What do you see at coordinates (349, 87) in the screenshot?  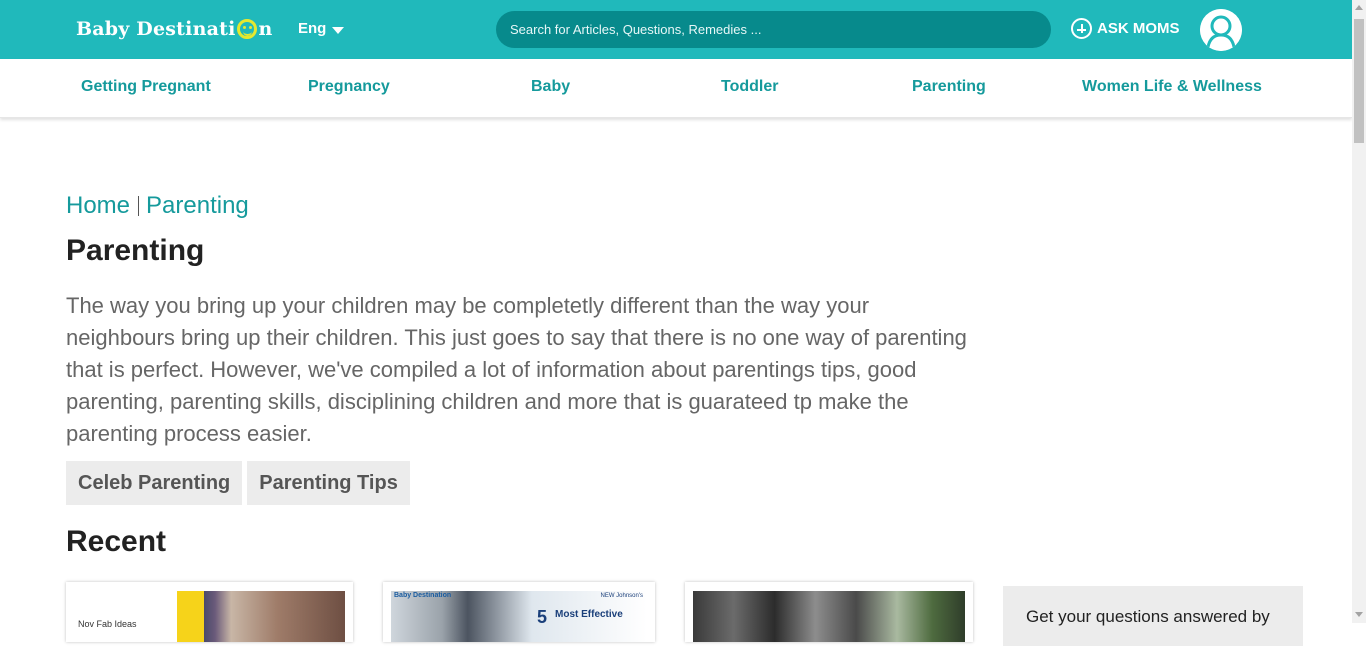 I see `nav-item-pregnancy: Pregnancy` at bounding box center [349, 87].